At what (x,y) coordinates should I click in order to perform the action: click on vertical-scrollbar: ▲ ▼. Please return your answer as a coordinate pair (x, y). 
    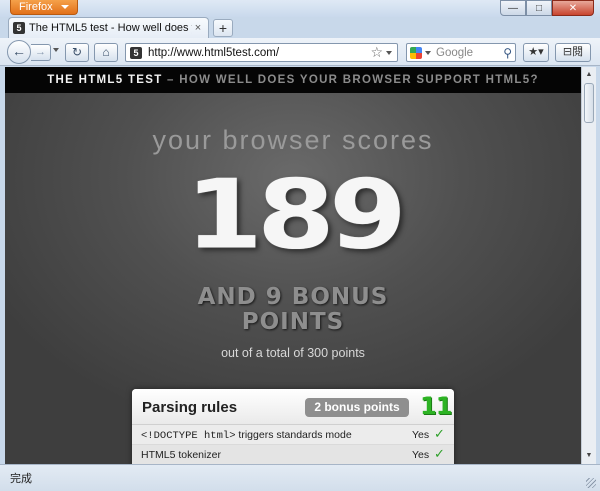
    Looking at the image, I should click on (588, 265).